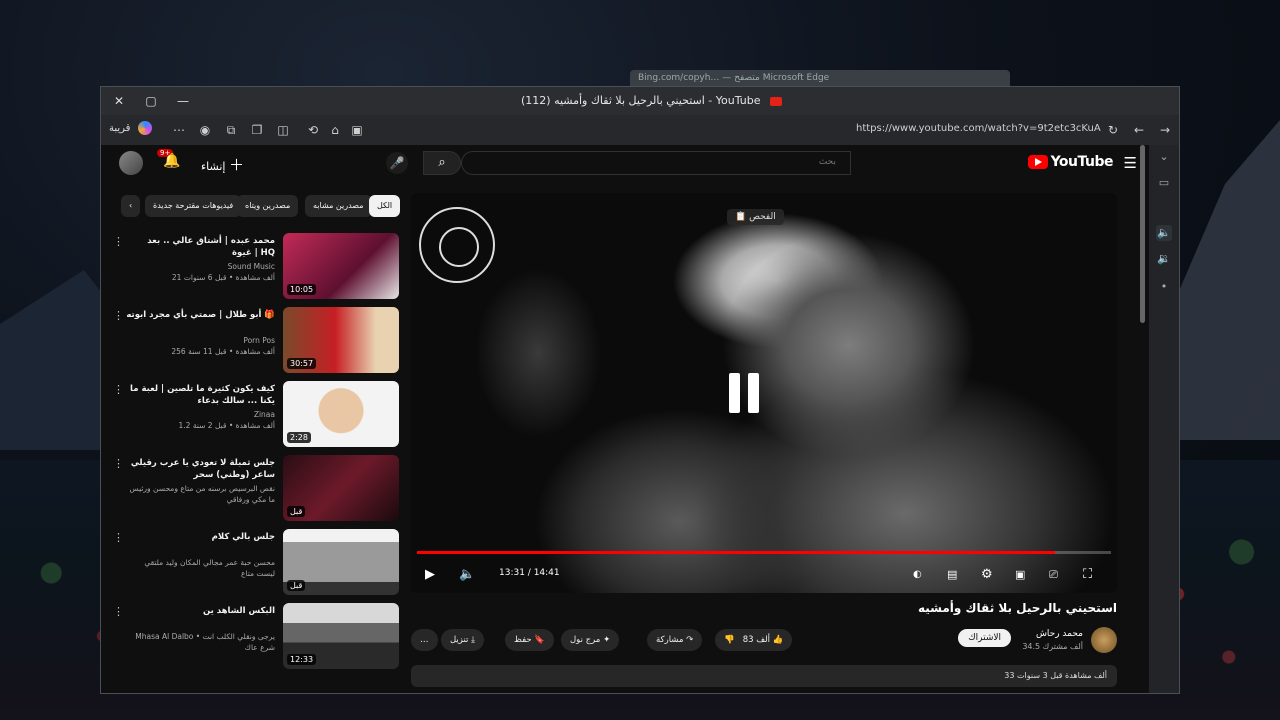  What do you see at coordinates (268, 206) in the screenshot?
I see `chip-related: مصدرين ويتاه` at bounding box center [268, 206].